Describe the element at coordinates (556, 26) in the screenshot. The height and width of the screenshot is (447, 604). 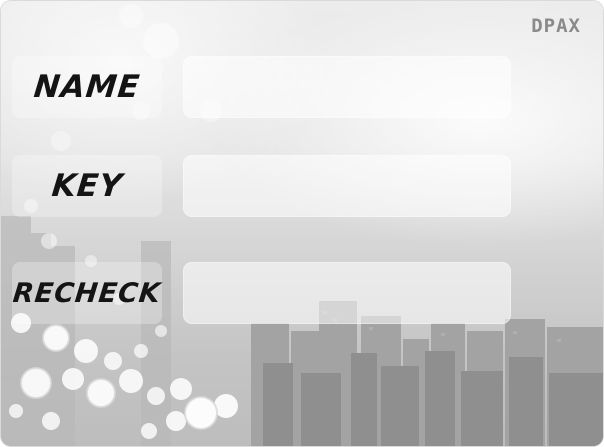
I see `brand-logo: DPAX` at that location.